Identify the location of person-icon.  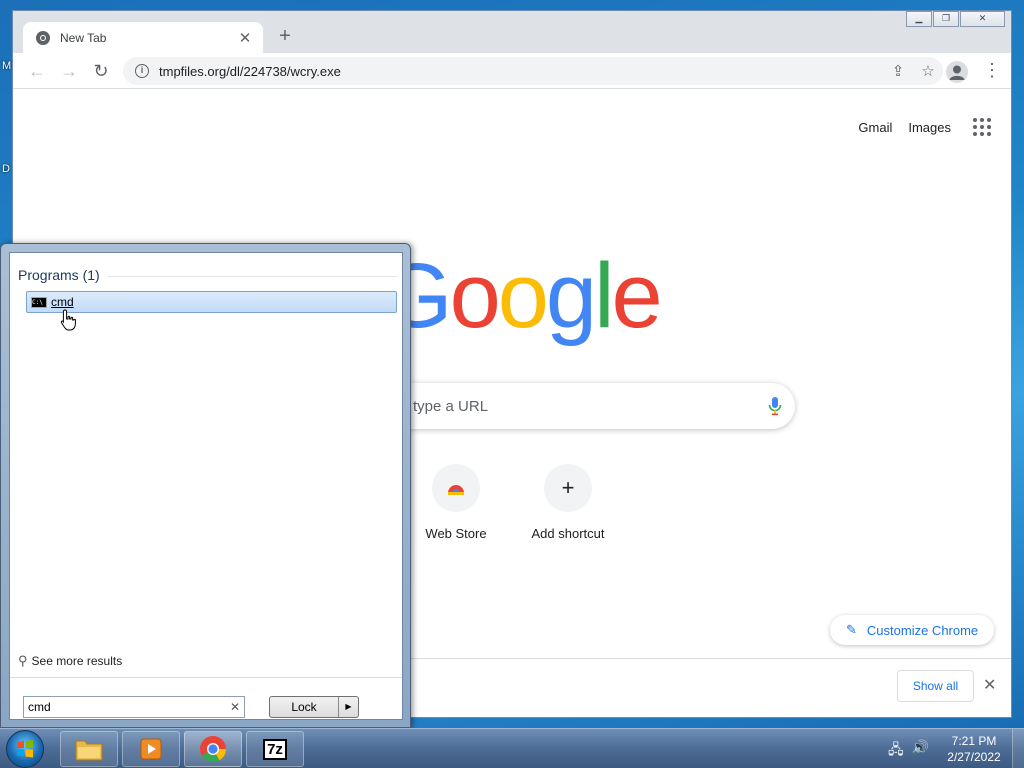
(957, 72).